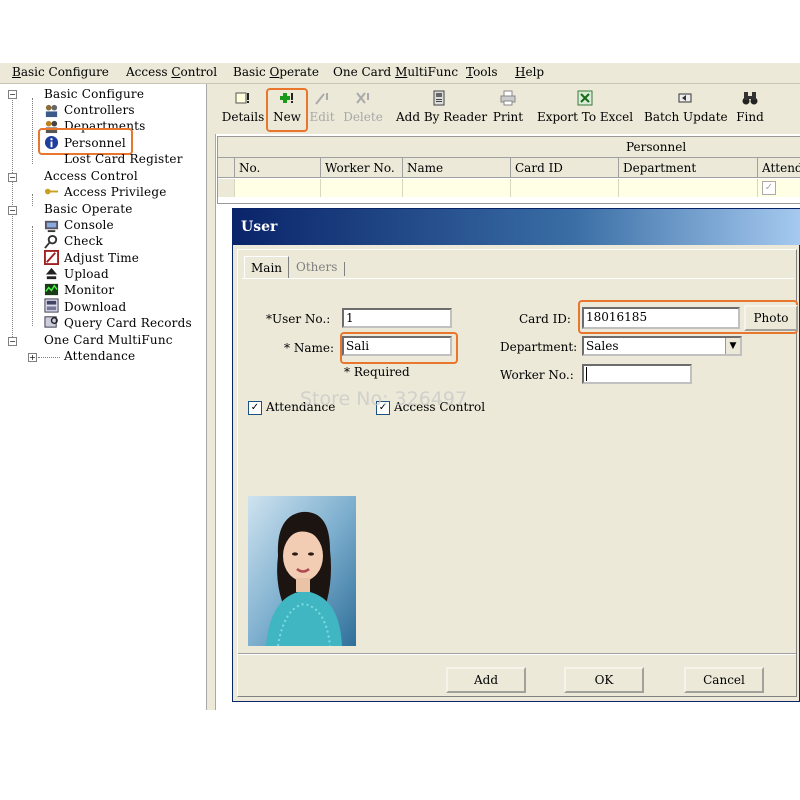  What do you see at coordinates (750, 98) in the screenshot?
I see `binoculars-icon` at bounding box center [750, 98].